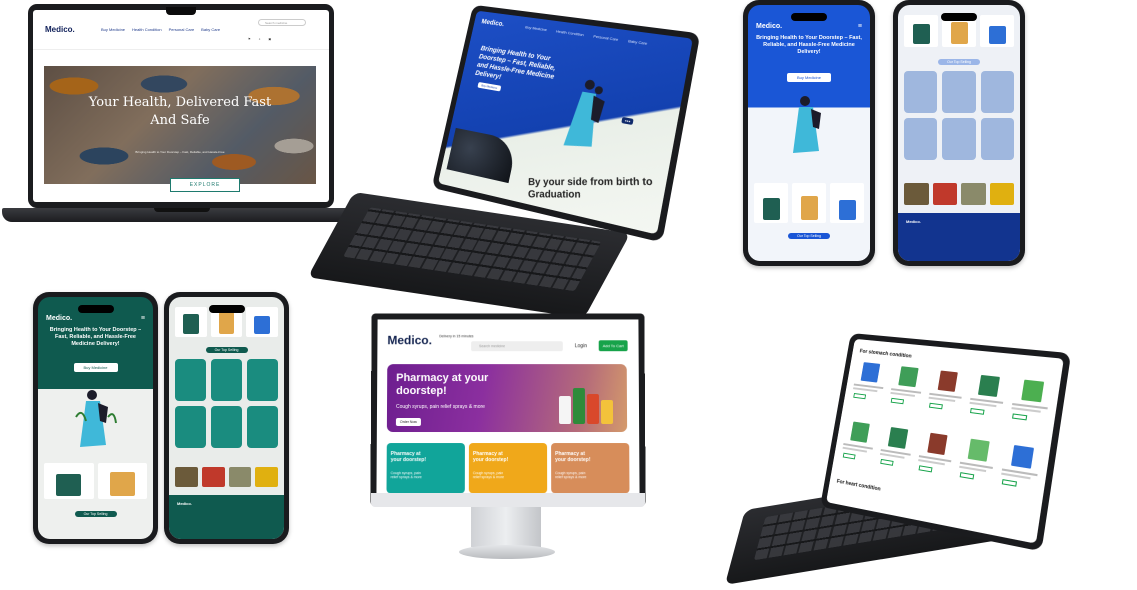  What do you see at coordinates (95, 481) in the screenshot?
I see `product-row` at bounding box center [95, 481].